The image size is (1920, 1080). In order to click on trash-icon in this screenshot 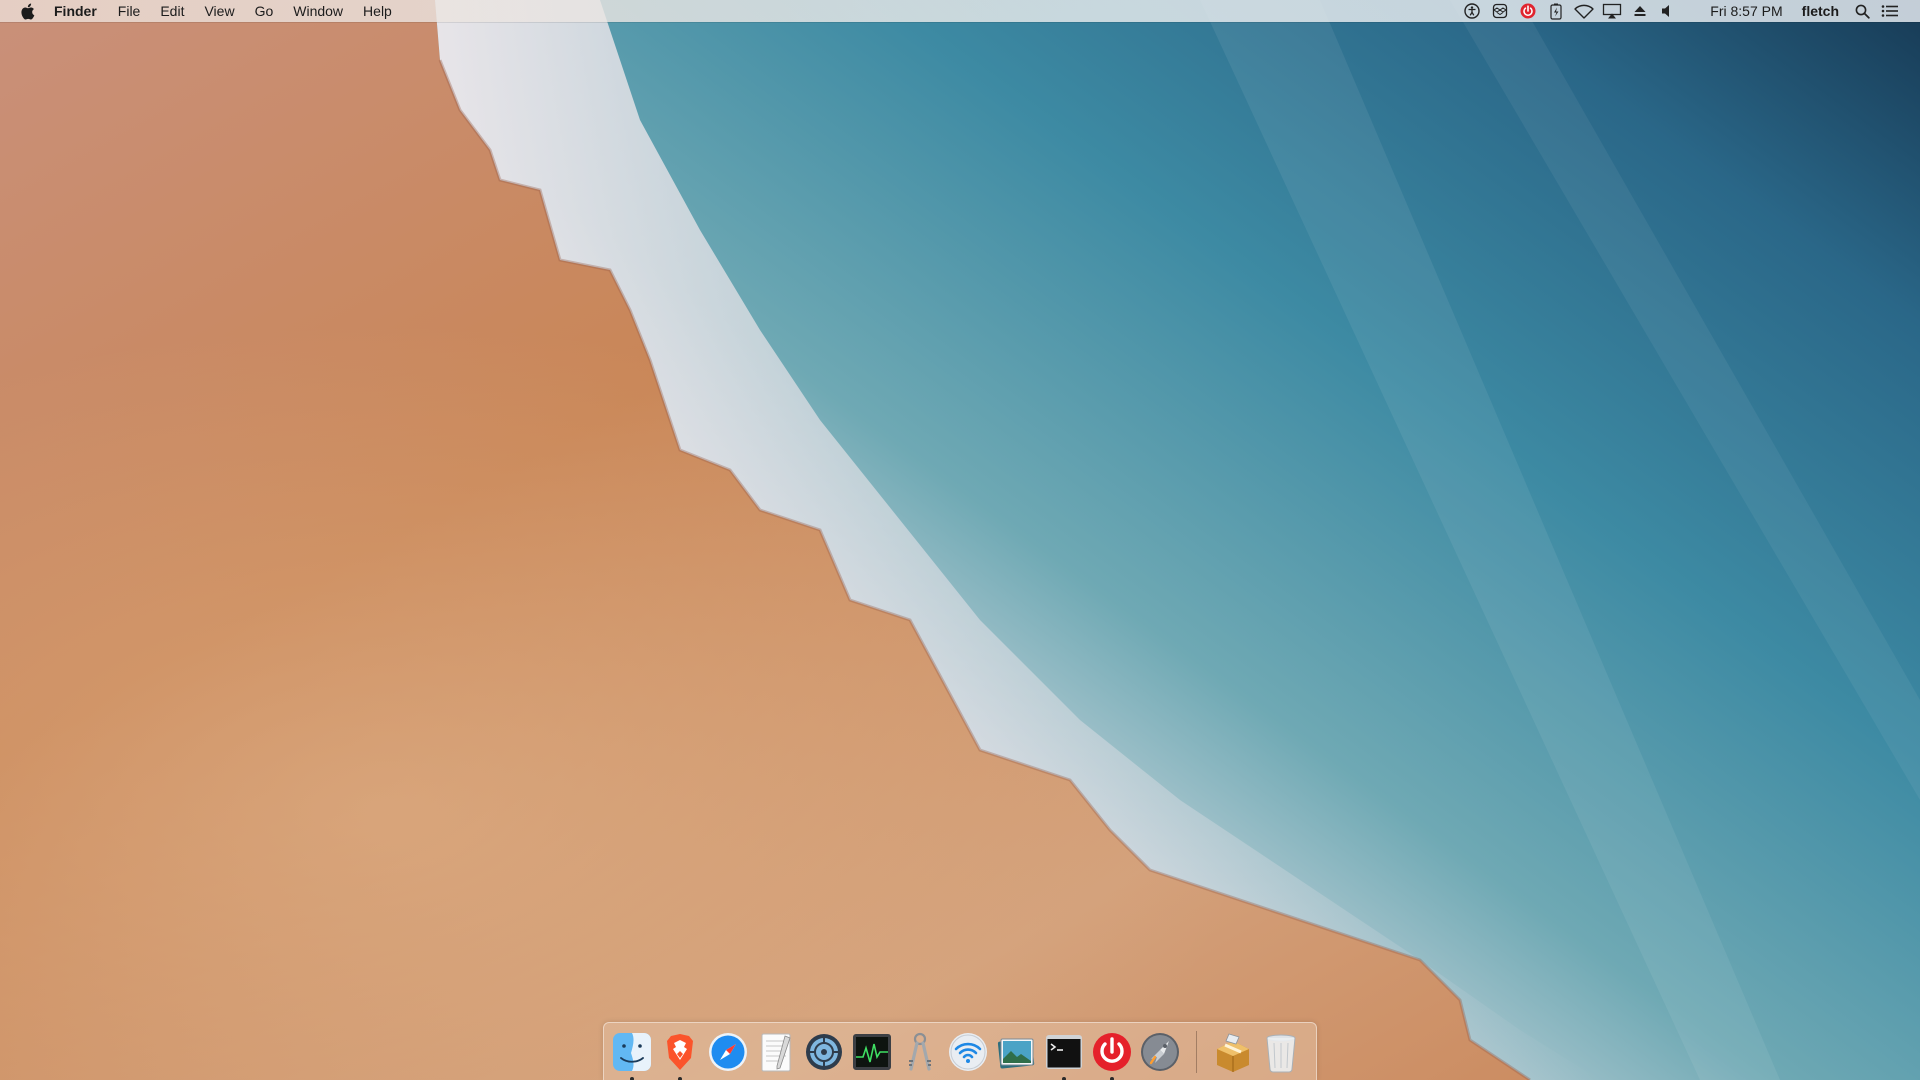, I will do `click(1281, 1053)`.